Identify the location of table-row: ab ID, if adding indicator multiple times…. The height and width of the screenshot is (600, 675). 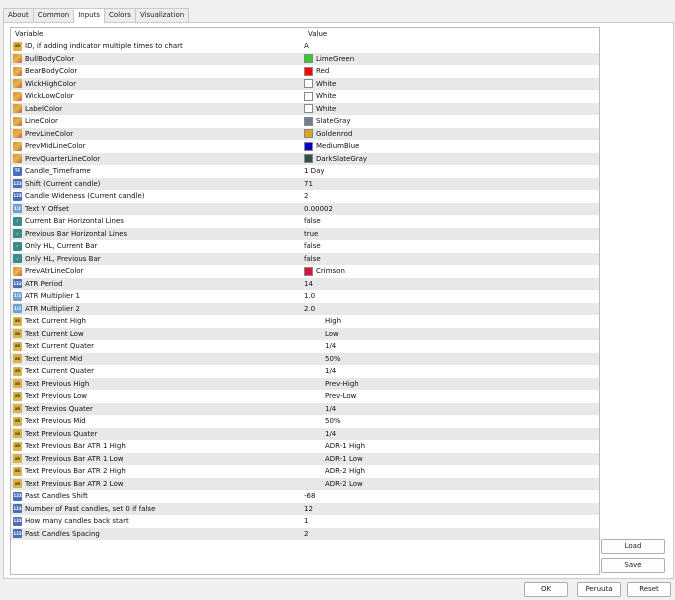
(305, 46).